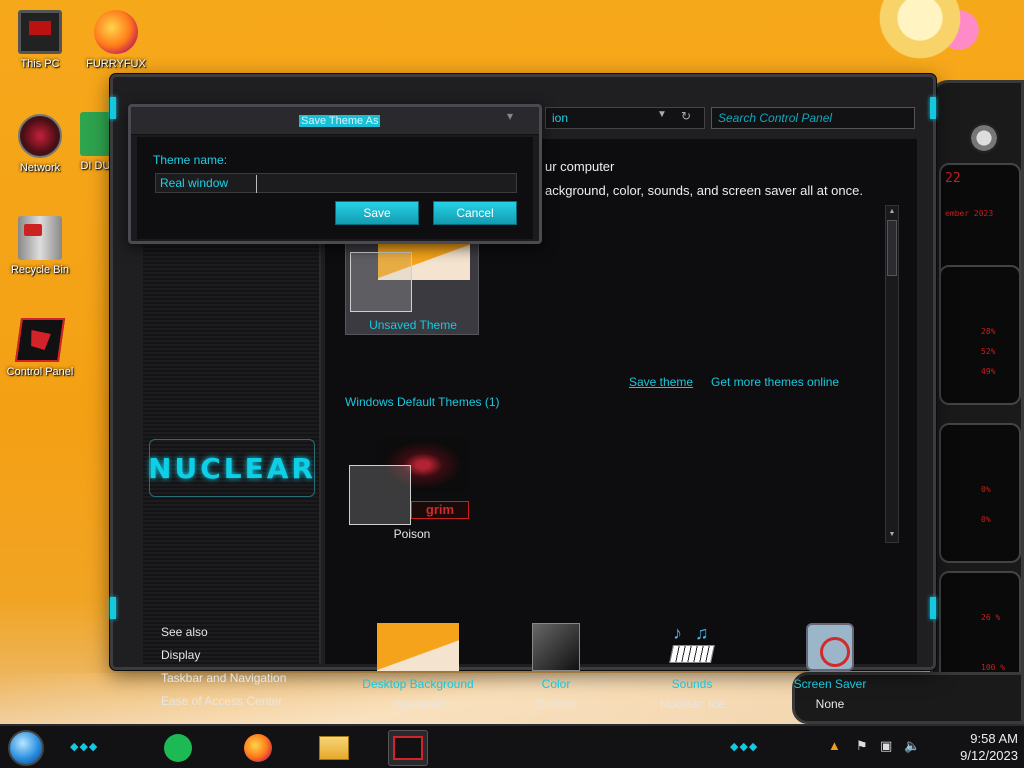 The height and width of the screenshot is (768, 1024). I want to click on setting-value: download, so click(418, 704).